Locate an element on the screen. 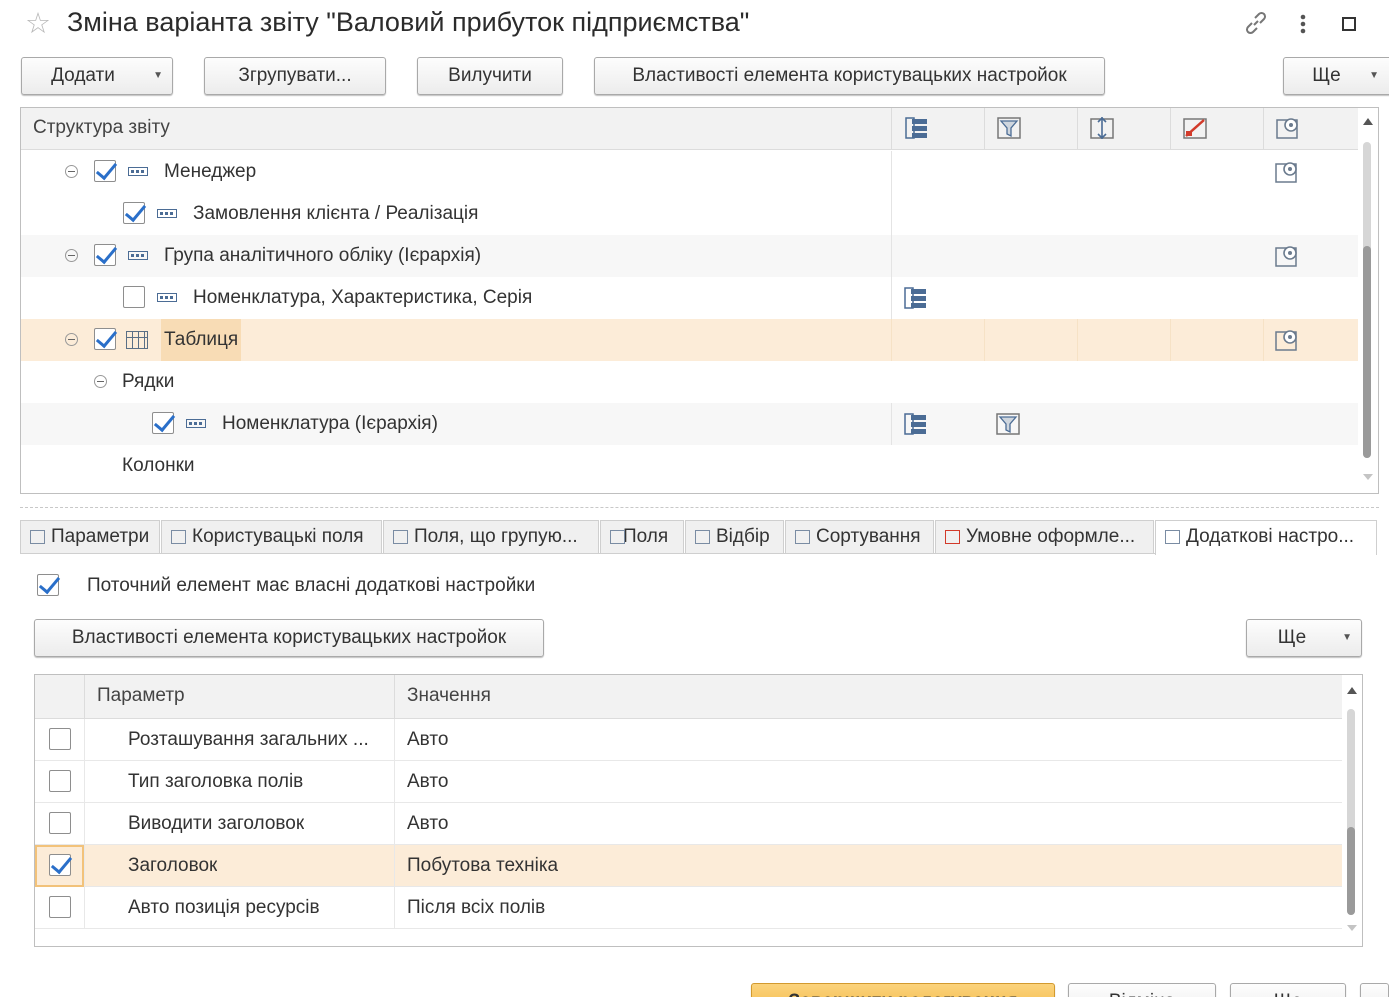 The image size is (1389, 997). tree-row: Замовлення клієнта / Реалізація is located at coordinates (689, 214).